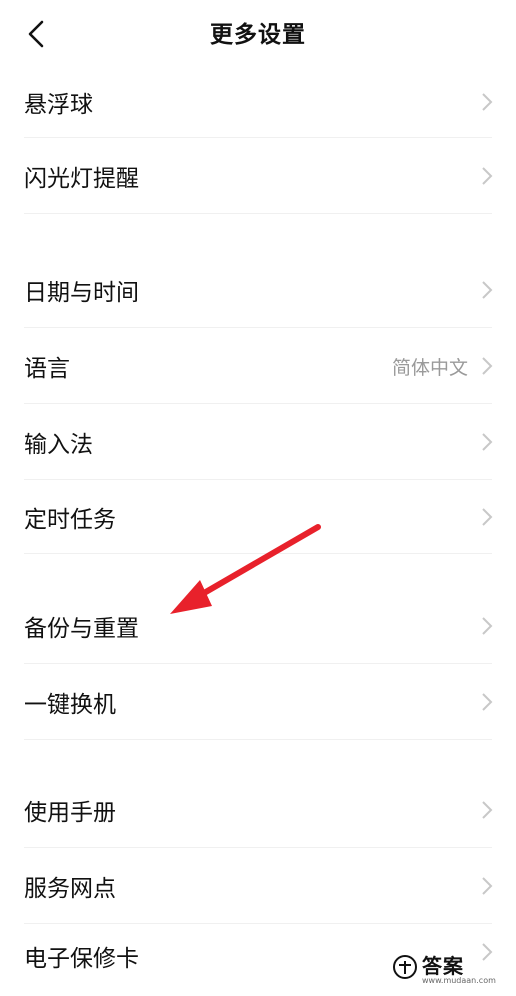  Describe the element at coordinates (58, 445) in the screenshot. I see `item-label: 输入法` at that location.